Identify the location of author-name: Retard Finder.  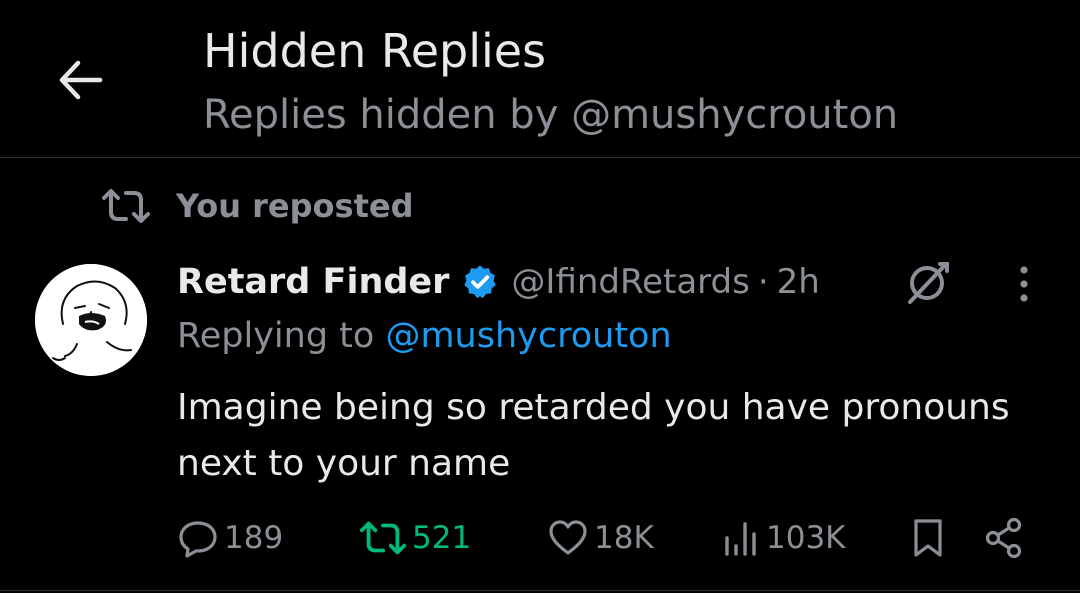
(313, 282).